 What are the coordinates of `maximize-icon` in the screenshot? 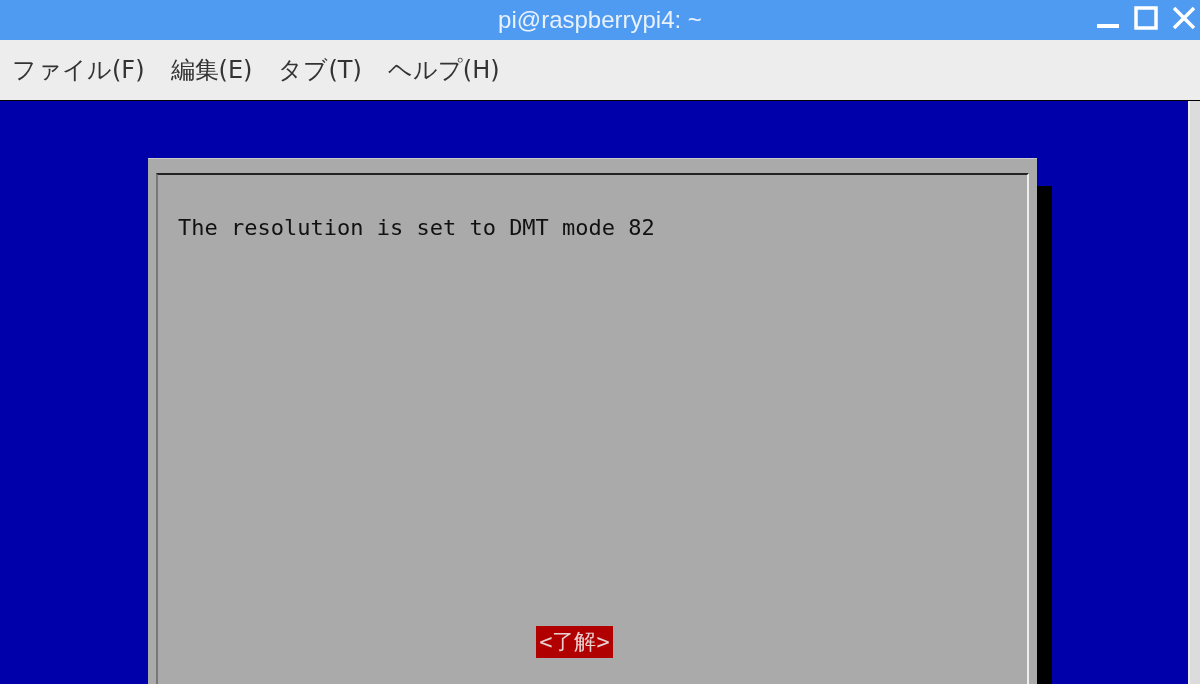 It's located at (1146, 18).